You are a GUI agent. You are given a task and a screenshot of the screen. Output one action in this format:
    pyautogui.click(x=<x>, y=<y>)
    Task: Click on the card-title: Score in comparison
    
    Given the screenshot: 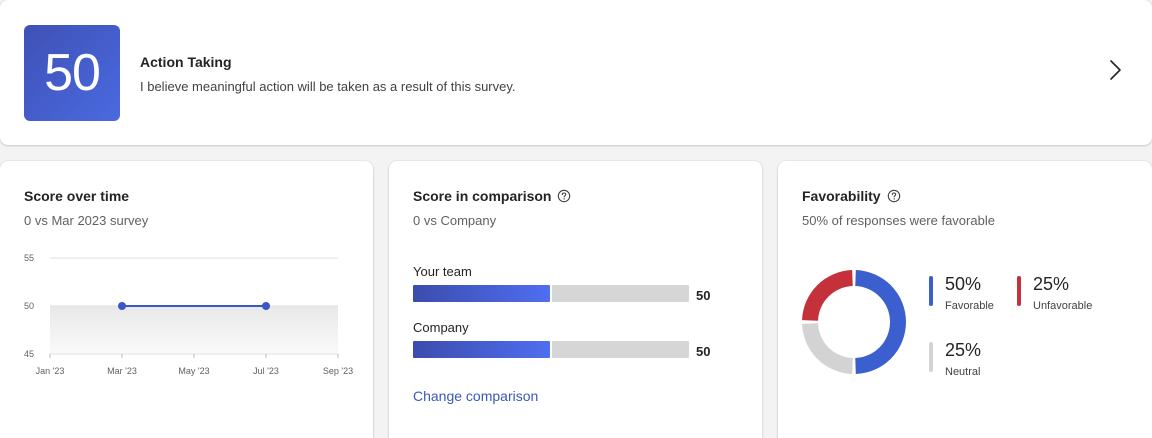 What is the action you would take?
    pyautogui.click(x=492, y=196)
    